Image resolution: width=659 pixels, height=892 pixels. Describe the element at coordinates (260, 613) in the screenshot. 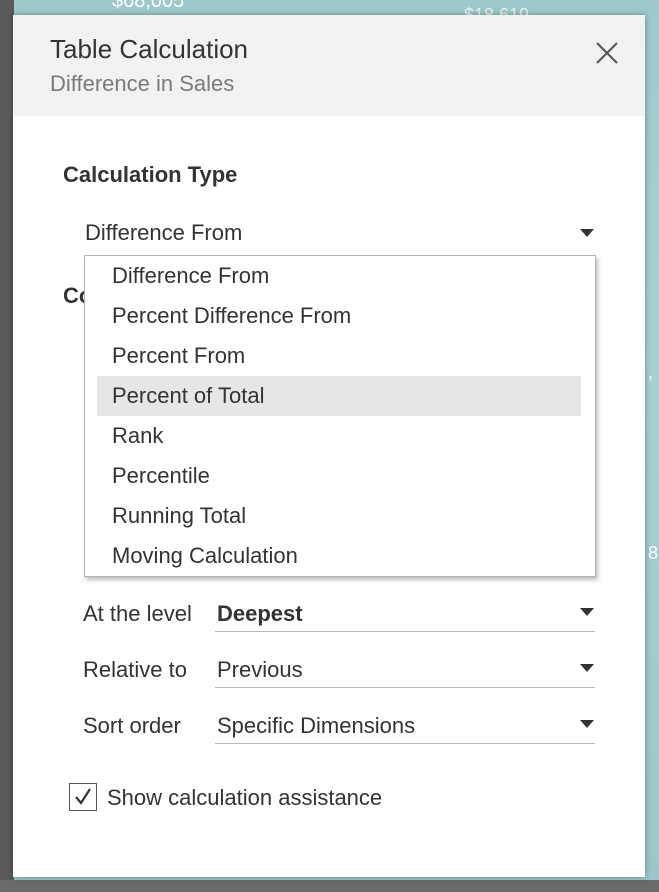

I see `level-value: Deepest` at that location.